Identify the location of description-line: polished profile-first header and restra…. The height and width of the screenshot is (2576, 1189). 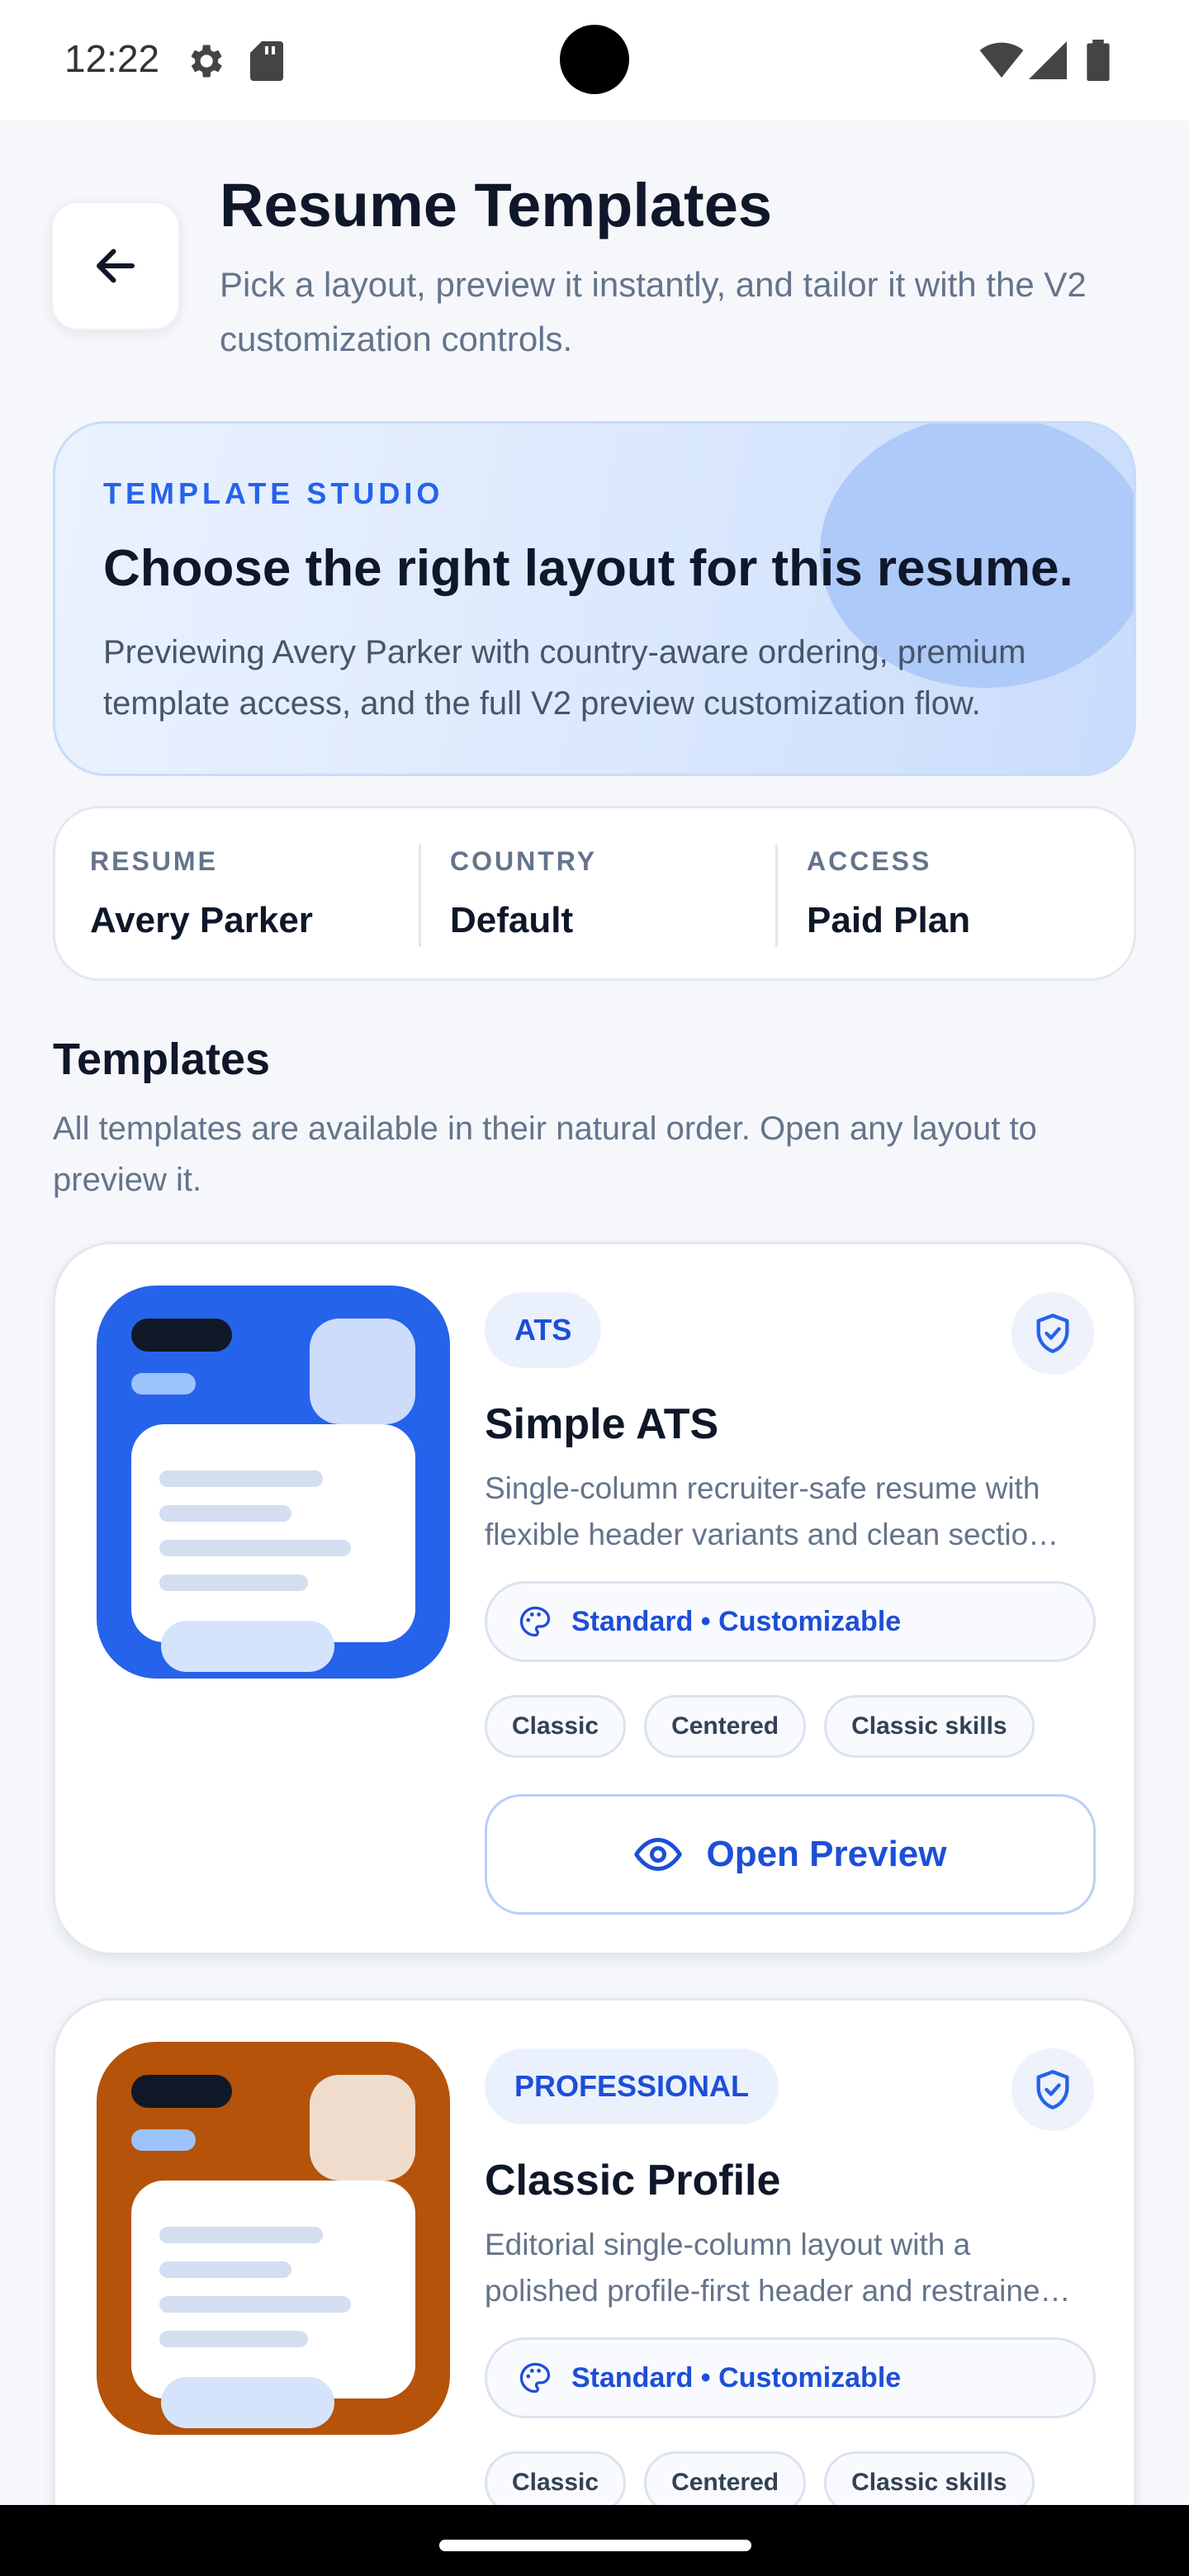
(778, 2291).